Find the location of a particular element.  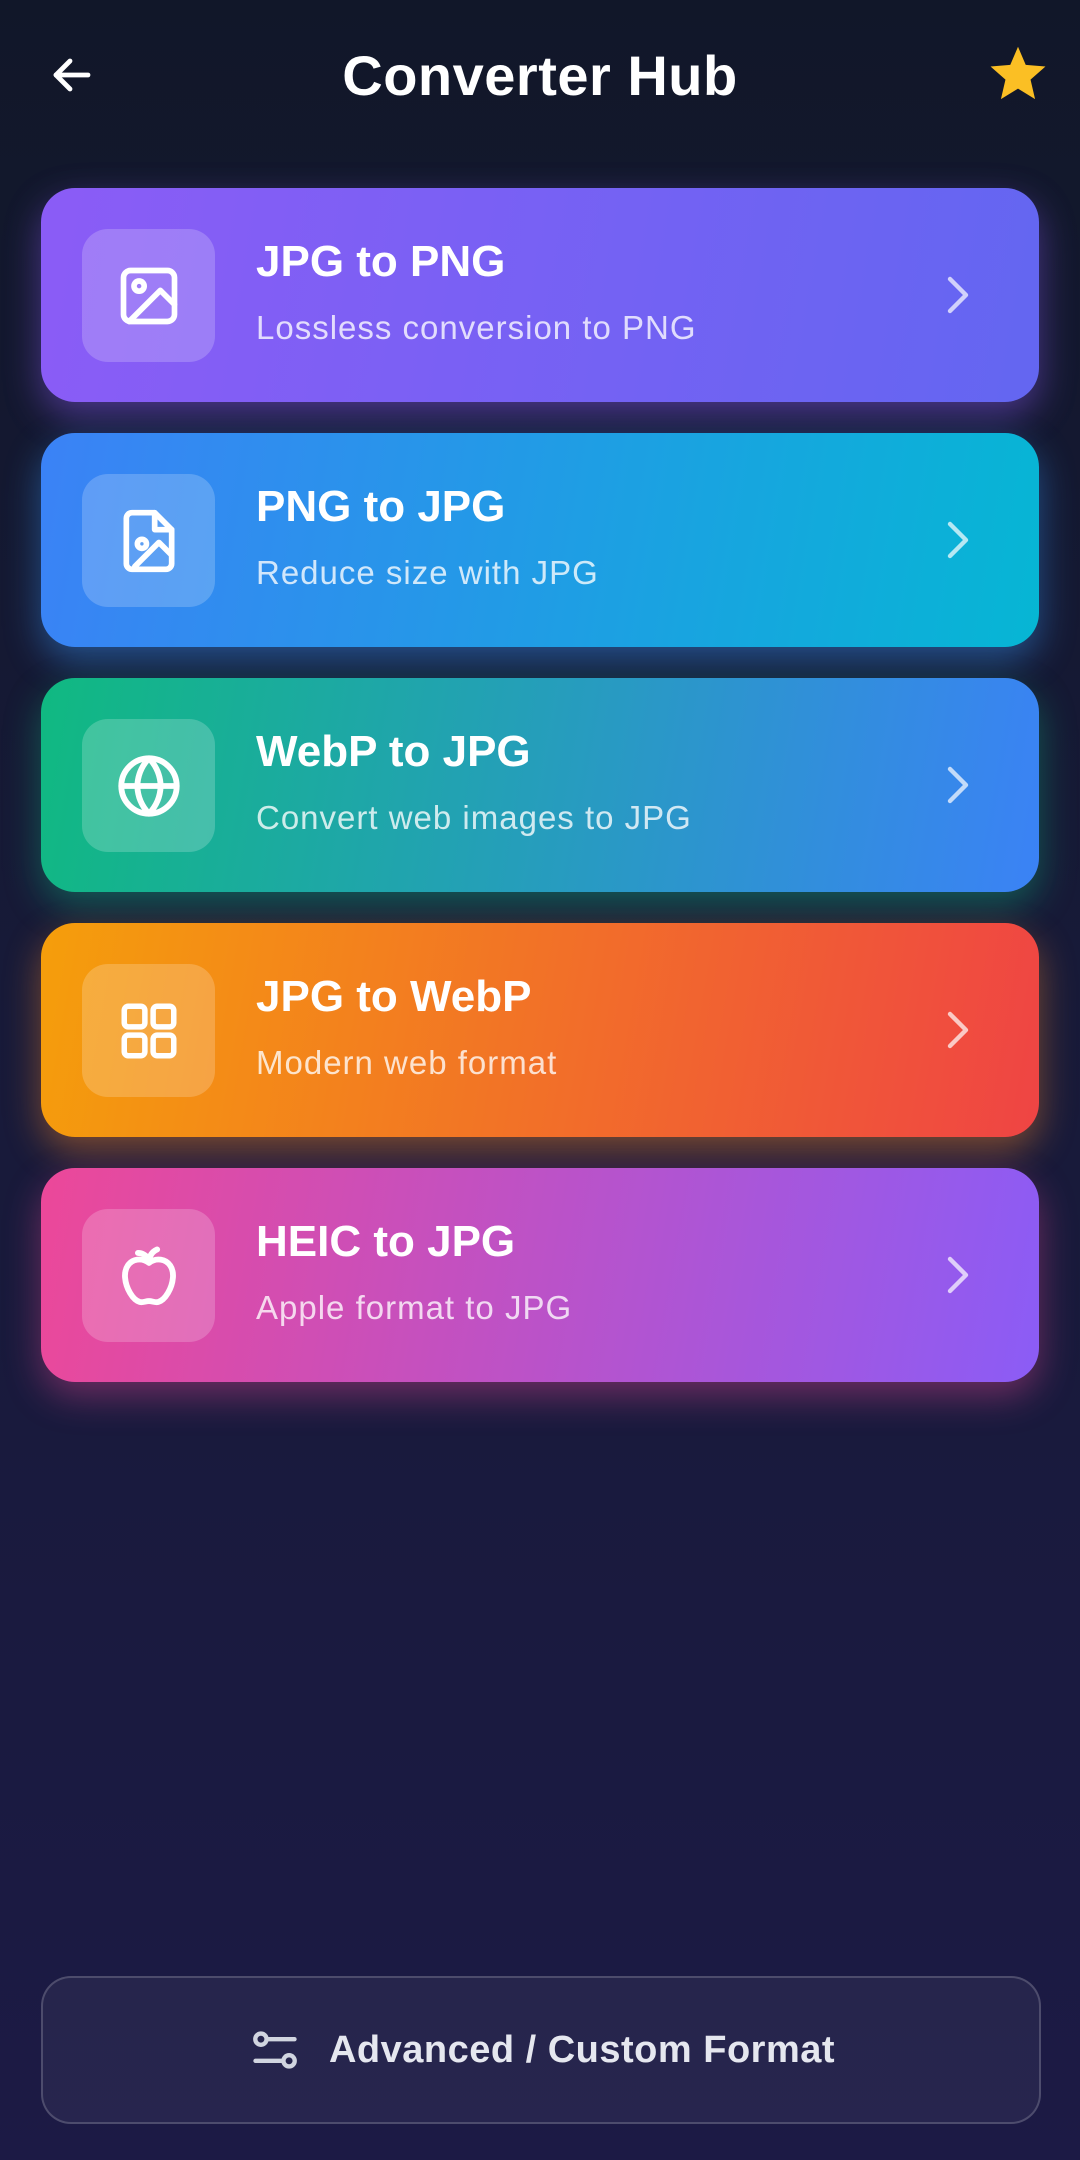

card-subtitle: Lossless conversion to PNG is located at coordinates (476, 327).